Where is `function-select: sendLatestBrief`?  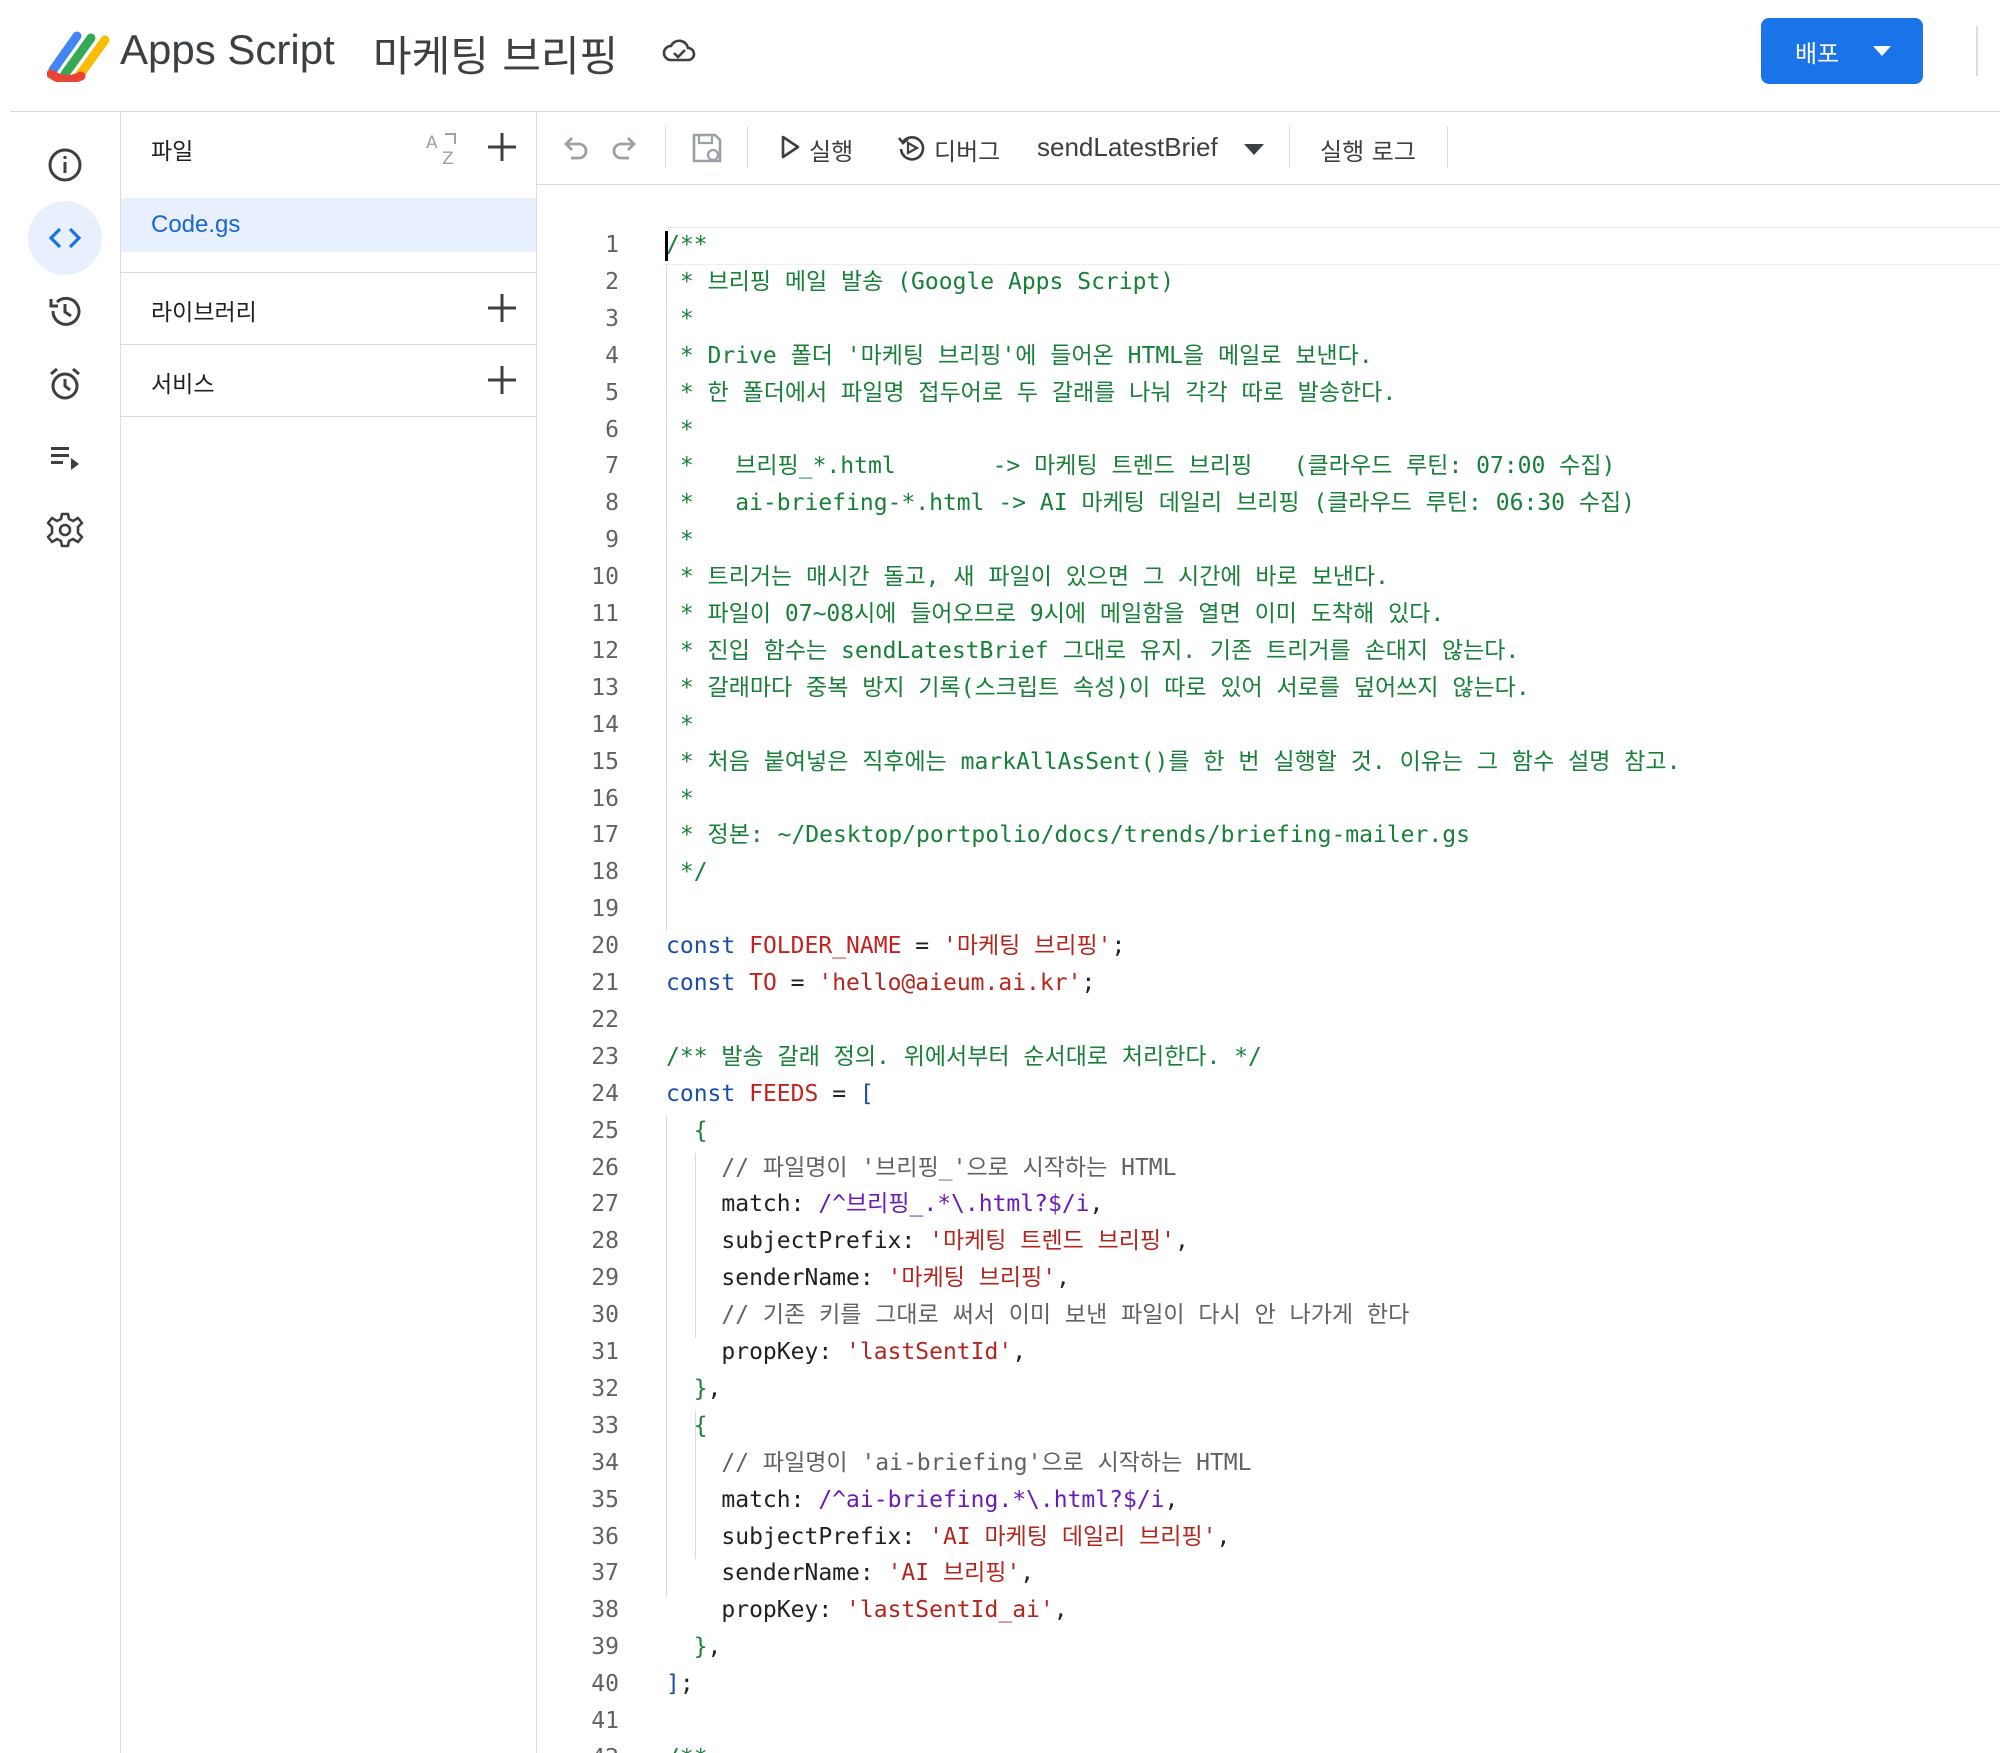
function-select: sendLatestBrief is located at coordinates (1147, 148).